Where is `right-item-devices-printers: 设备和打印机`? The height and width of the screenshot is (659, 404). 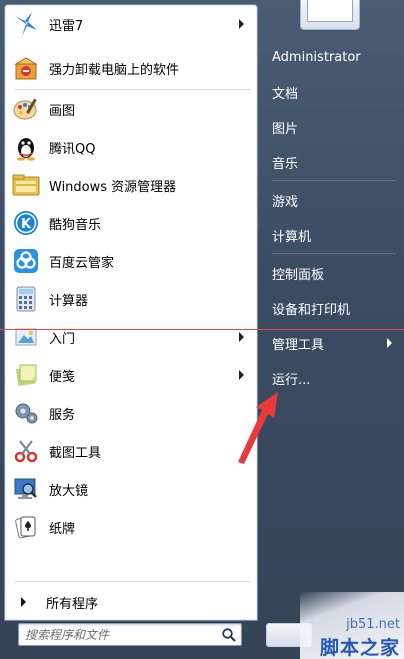 right-item-devices-printers: 设备和打印机 is located at coordinates (333, 308).